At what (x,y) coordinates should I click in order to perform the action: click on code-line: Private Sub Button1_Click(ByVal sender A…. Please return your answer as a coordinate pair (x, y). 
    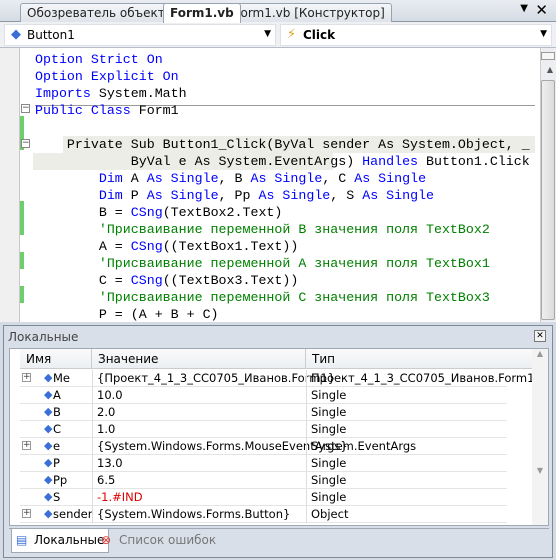
    Looking at the image, I should click on (282, 144).